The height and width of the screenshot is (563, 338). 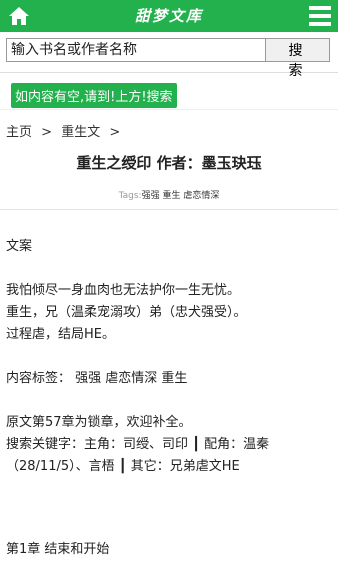 I want to click on content-heading: 文案, so click(x=19, y=246).